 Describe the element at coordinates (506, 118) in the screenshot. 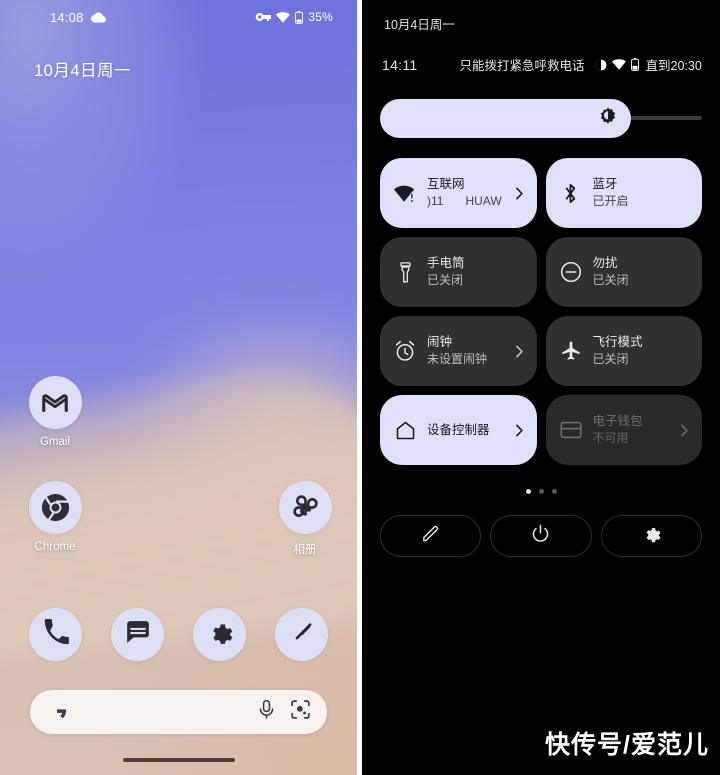

I see `brightness-fill` at that location.